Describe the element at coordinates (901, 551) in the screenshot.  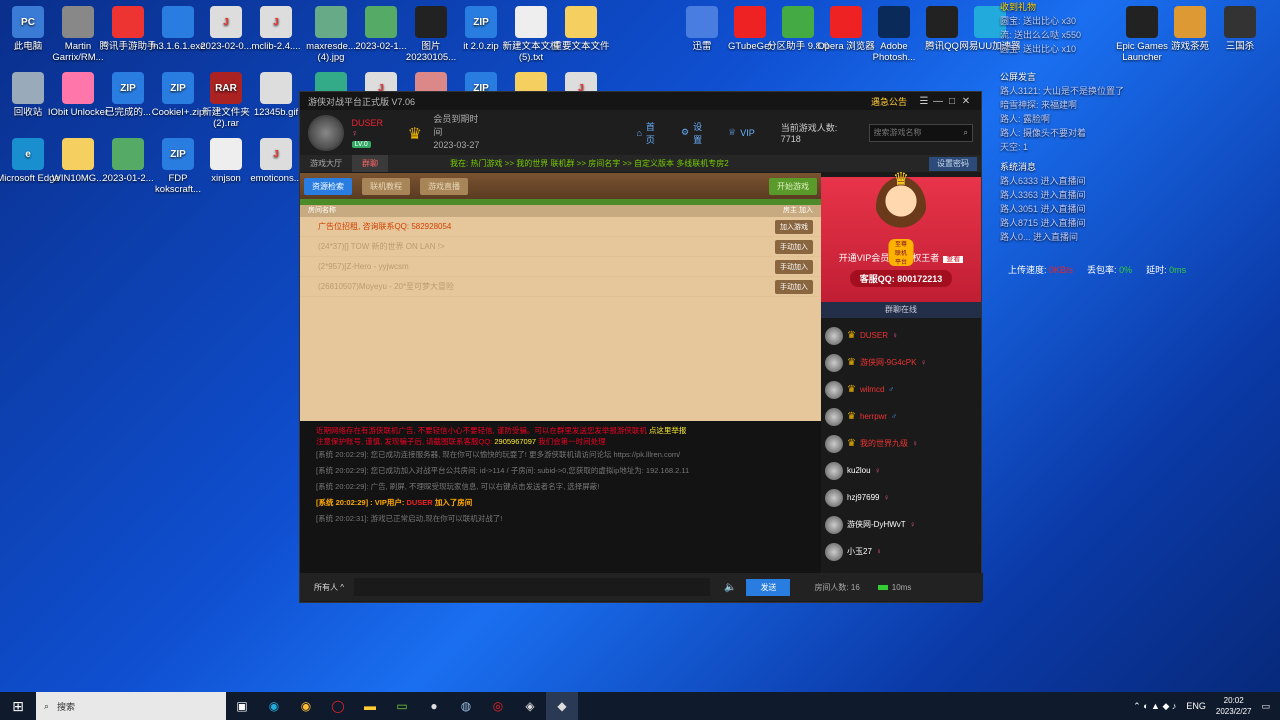
I see `member-item: 小玉27 ♀` at that location.